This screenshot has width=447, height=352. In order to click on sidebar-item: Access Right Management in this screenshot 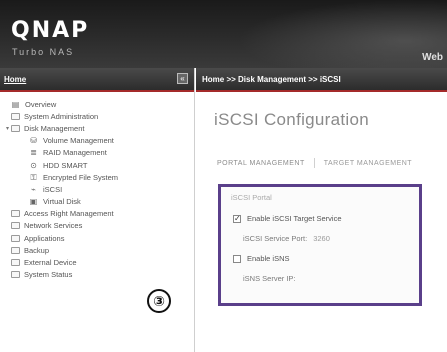, I will do `click(97, 214)`.